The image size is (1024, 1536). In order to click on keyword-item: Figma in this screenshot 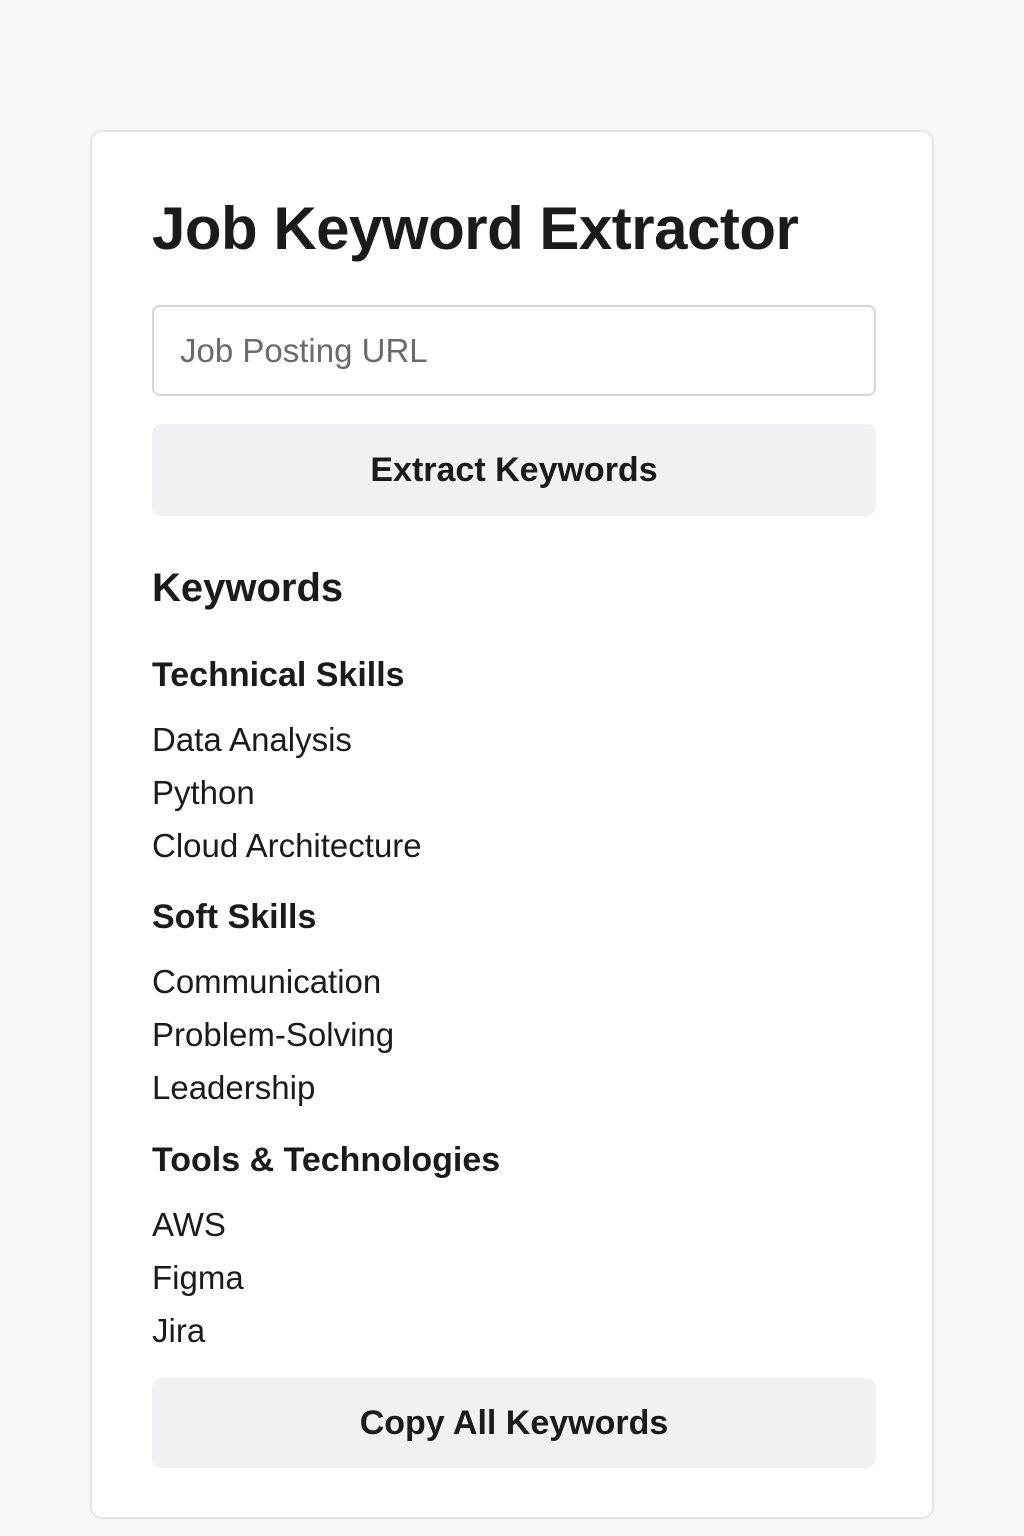, I will do `click(198, 1277)`.